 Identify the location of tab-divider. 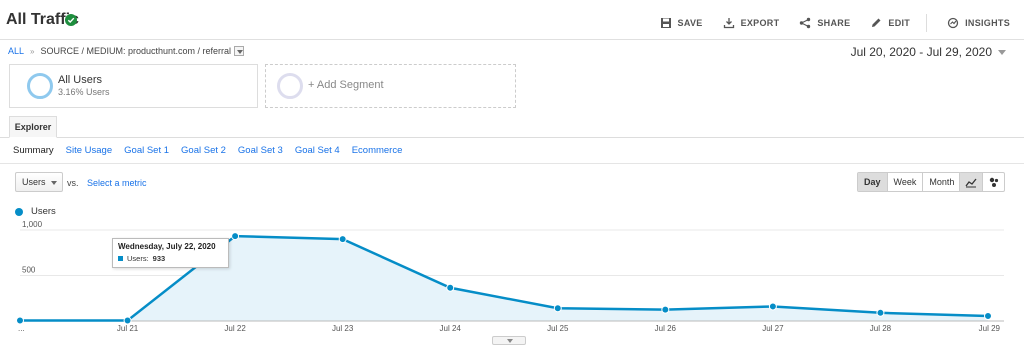
(512, 137).